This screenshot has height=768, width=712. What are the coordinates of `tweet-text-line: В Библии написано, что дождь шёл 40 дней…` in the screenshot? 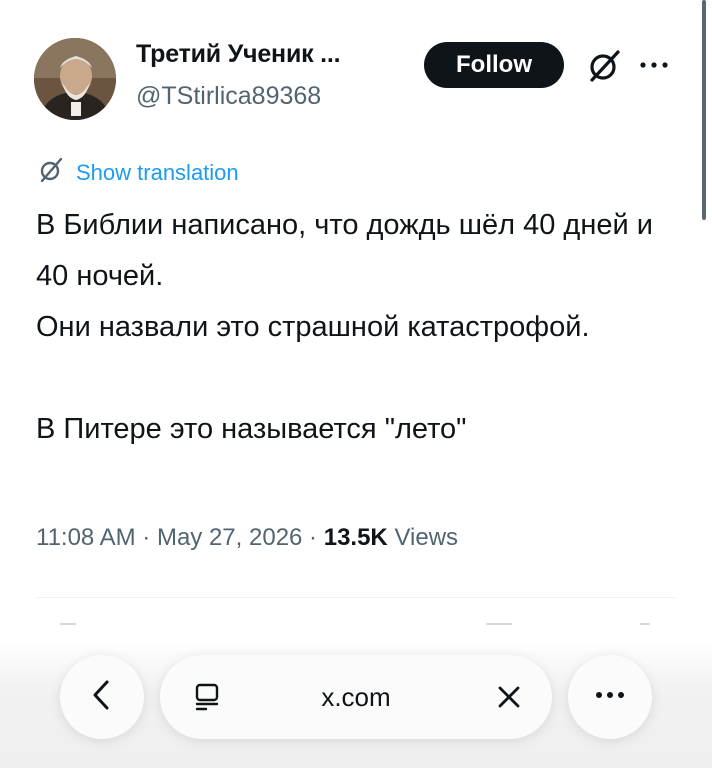 It's located at (344, 250).